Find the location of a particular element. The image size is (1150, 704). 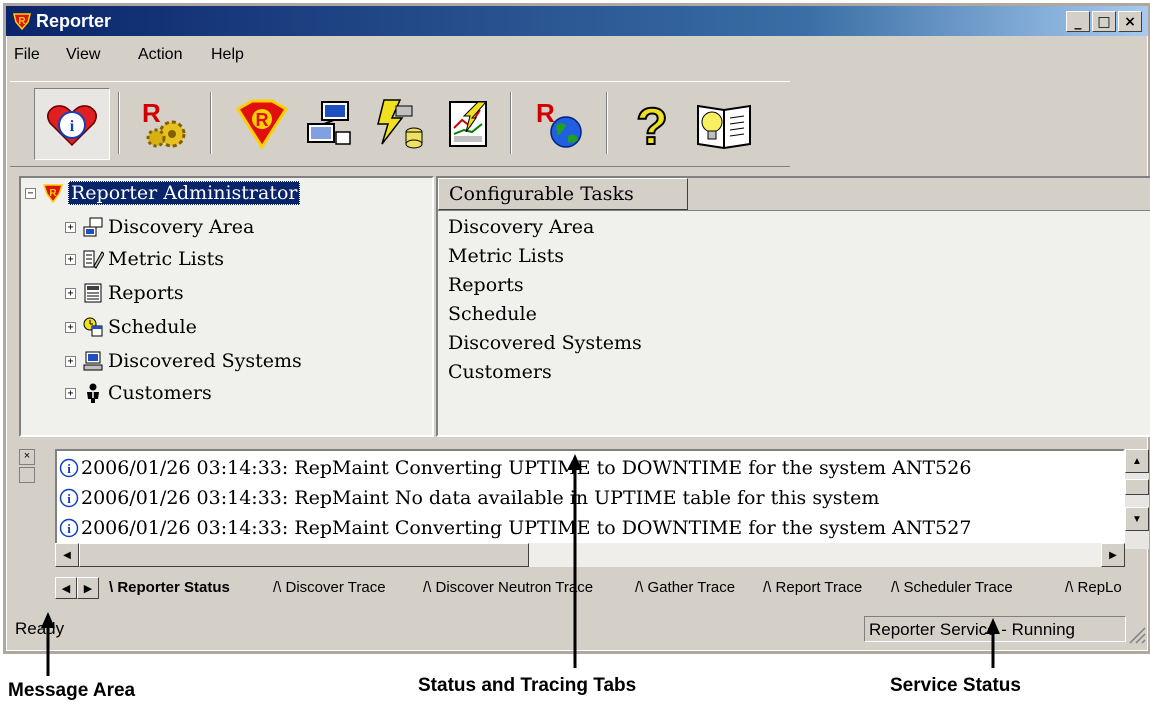

callout-status-tabs: Status and Tracing Tabs is located at coordinates (527, 685).